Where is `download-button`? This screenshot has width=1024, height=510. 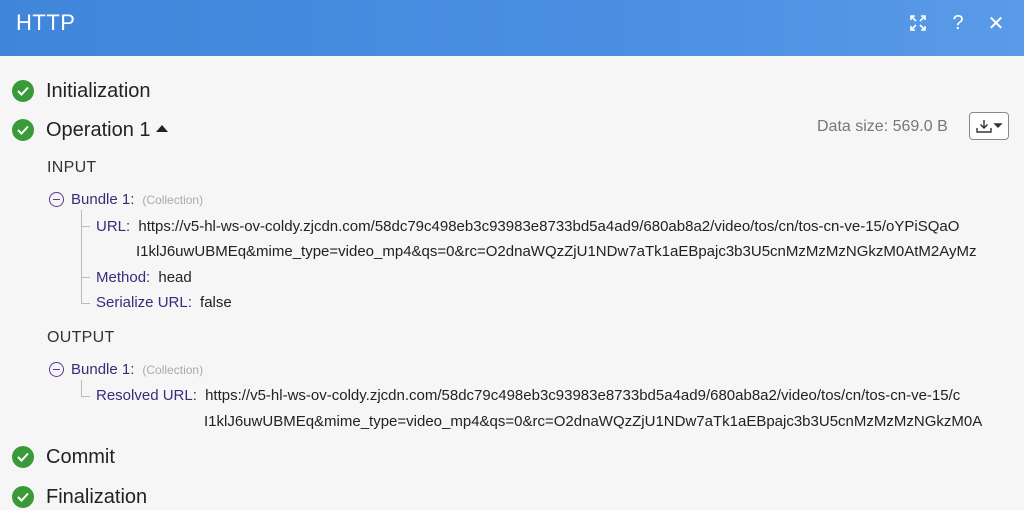 download-button is located at coordinates (989, 126).